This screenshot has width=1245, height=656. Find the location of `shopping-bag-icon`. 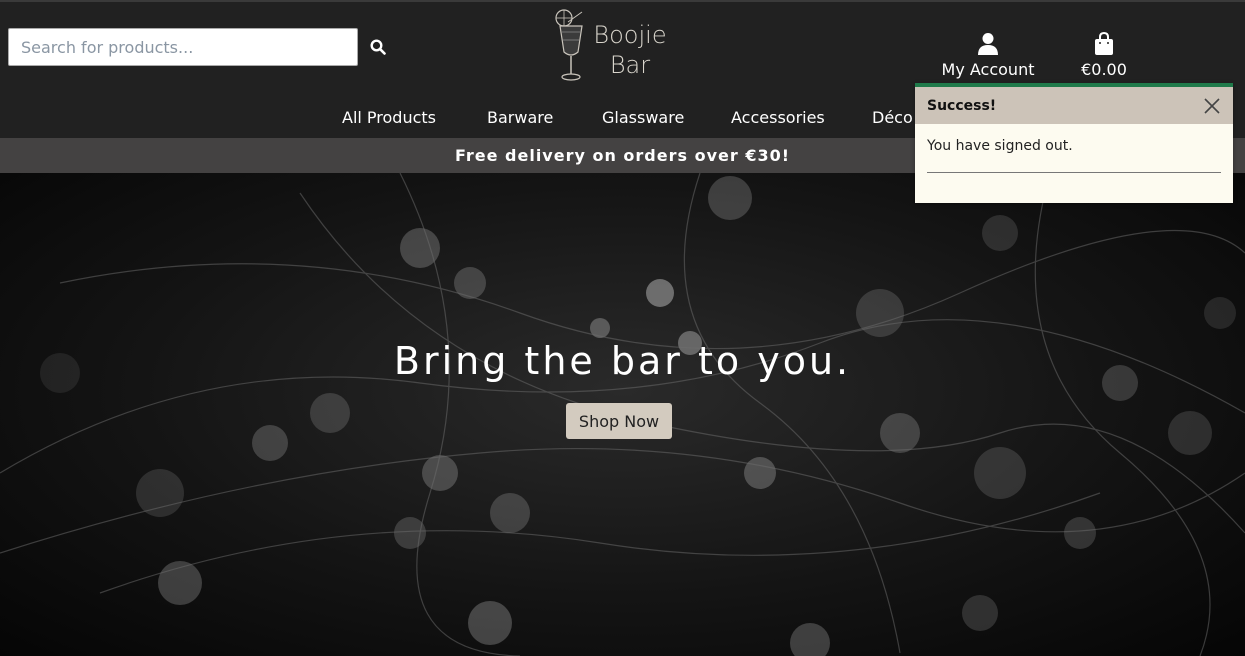

shopping-bag-icon is located at coordinates (1104, 43).